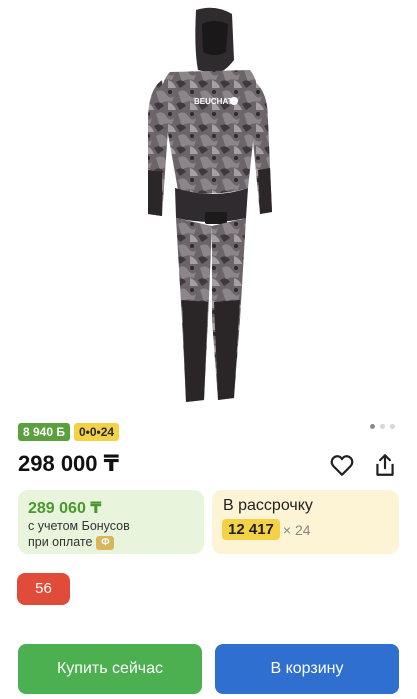 The width and height of the screenshot is (417, 699). I want to click on installment-card: В рассрочку 12 417 × 24, so click(305, 522).